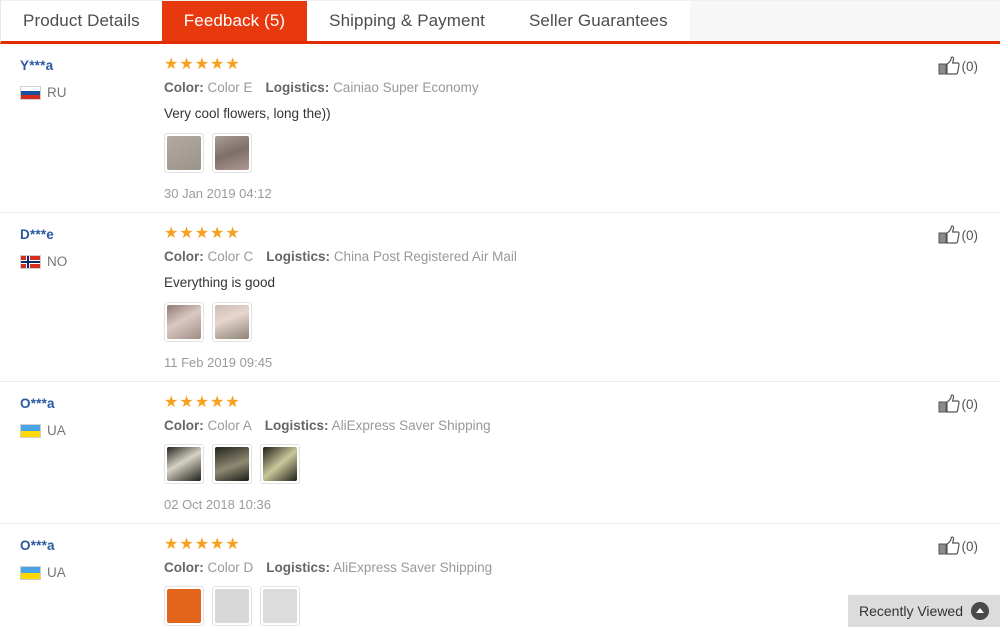  I want to click on reviewer-country: NO, so click(92, 261).